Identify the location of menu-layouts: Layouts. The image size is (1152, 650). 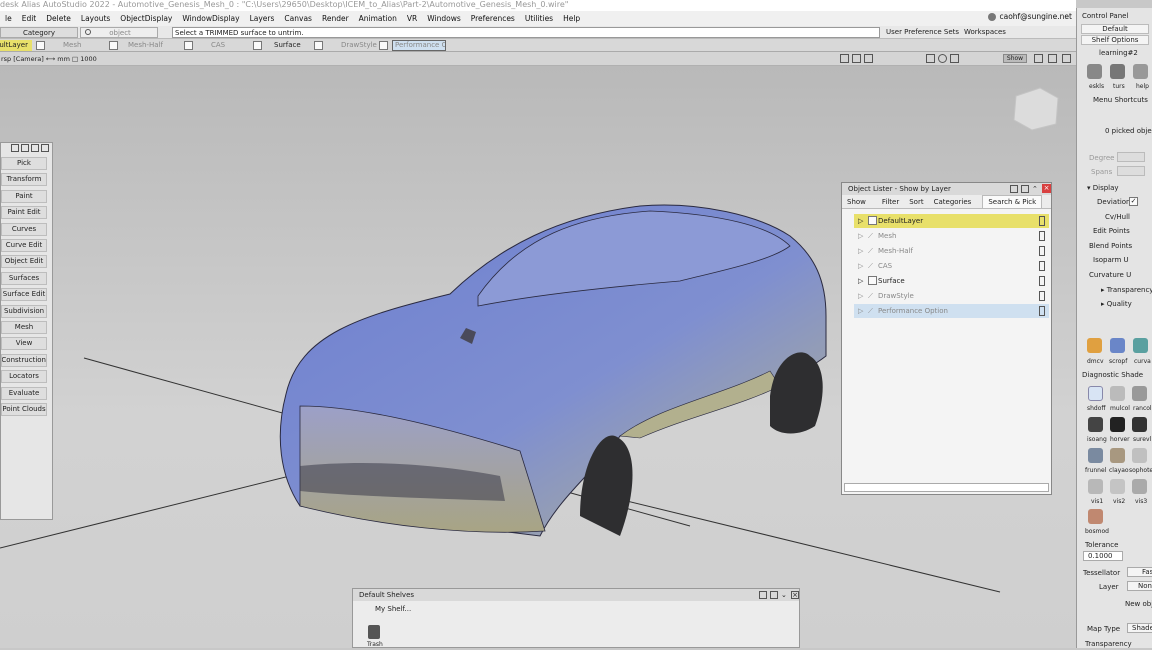
(95, 18).